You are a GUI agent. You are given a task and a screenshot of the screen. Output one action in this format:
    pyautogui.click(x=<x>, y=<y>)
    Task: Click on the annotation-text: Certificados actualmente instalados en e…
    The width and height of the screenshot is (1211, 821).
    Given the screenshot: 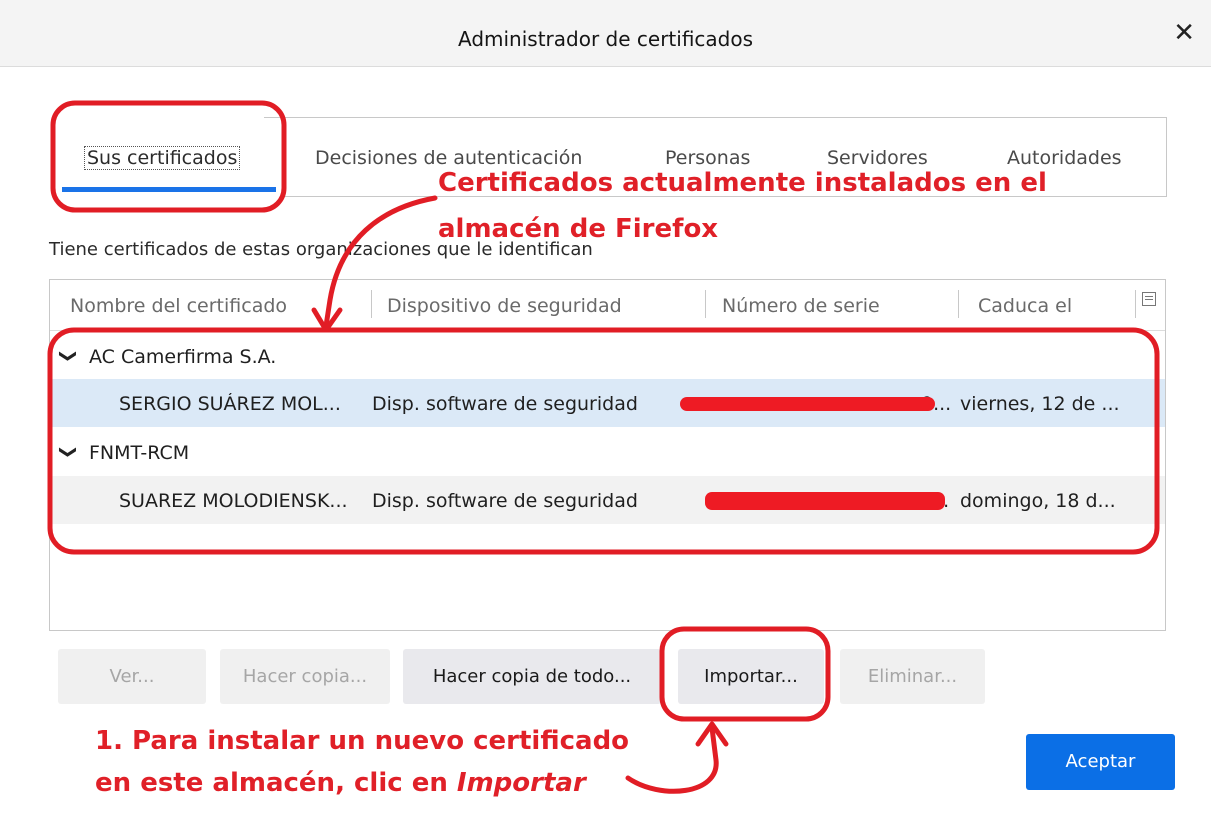 What is the action you would take?
    pyautogui.click(x=742, y=183)
    